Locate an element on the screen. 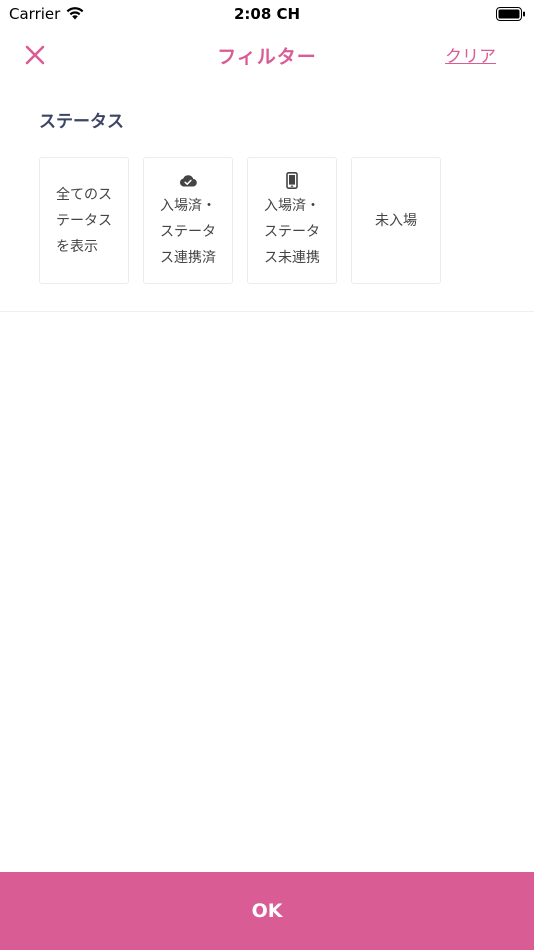 Image resolution: width=534 pixels, height=950 pixels. clear-button: クリア is located at coordinates (468, 54).